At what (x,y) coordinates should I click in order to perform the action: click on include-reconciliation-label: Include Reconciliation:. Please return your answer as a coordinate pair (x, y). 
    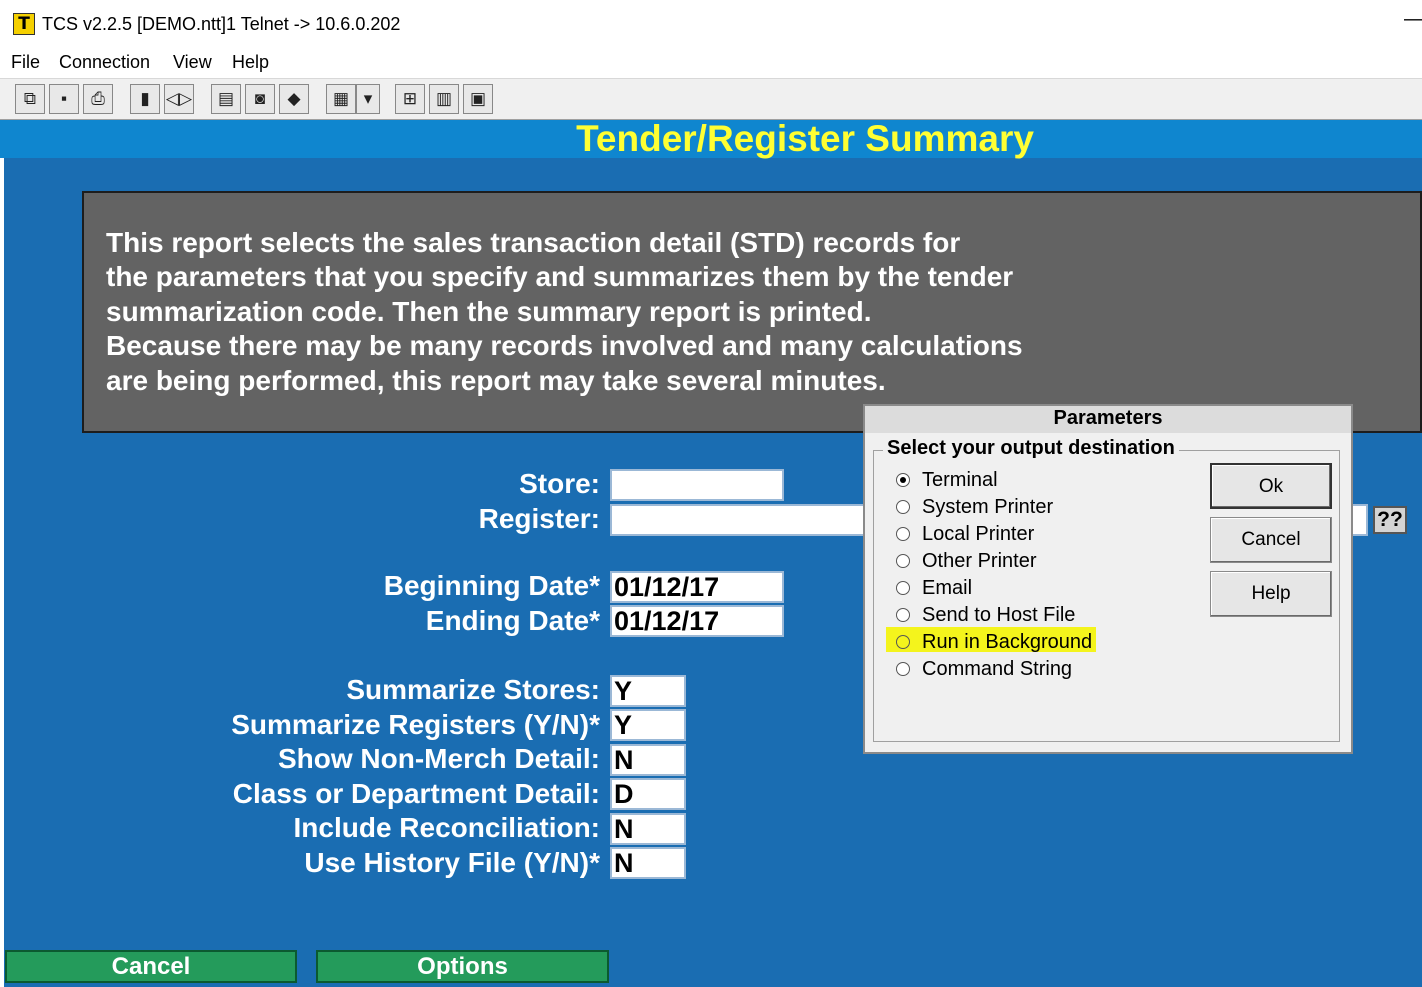
    Looking at the image, I should click on (446, 827).